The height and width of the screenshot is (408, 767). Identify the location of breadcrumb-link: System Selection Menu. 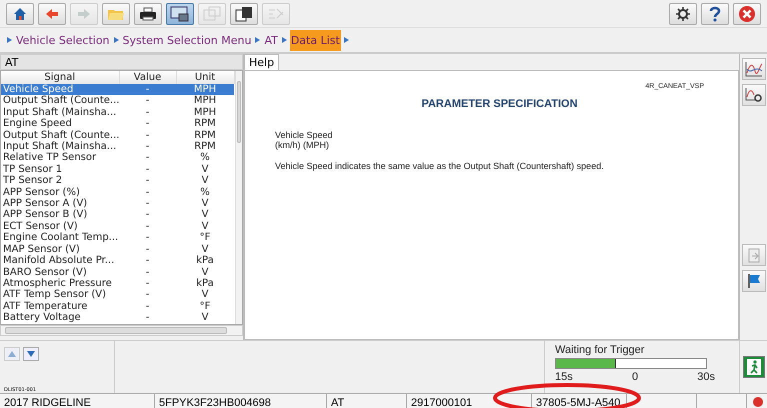
(187, 40).